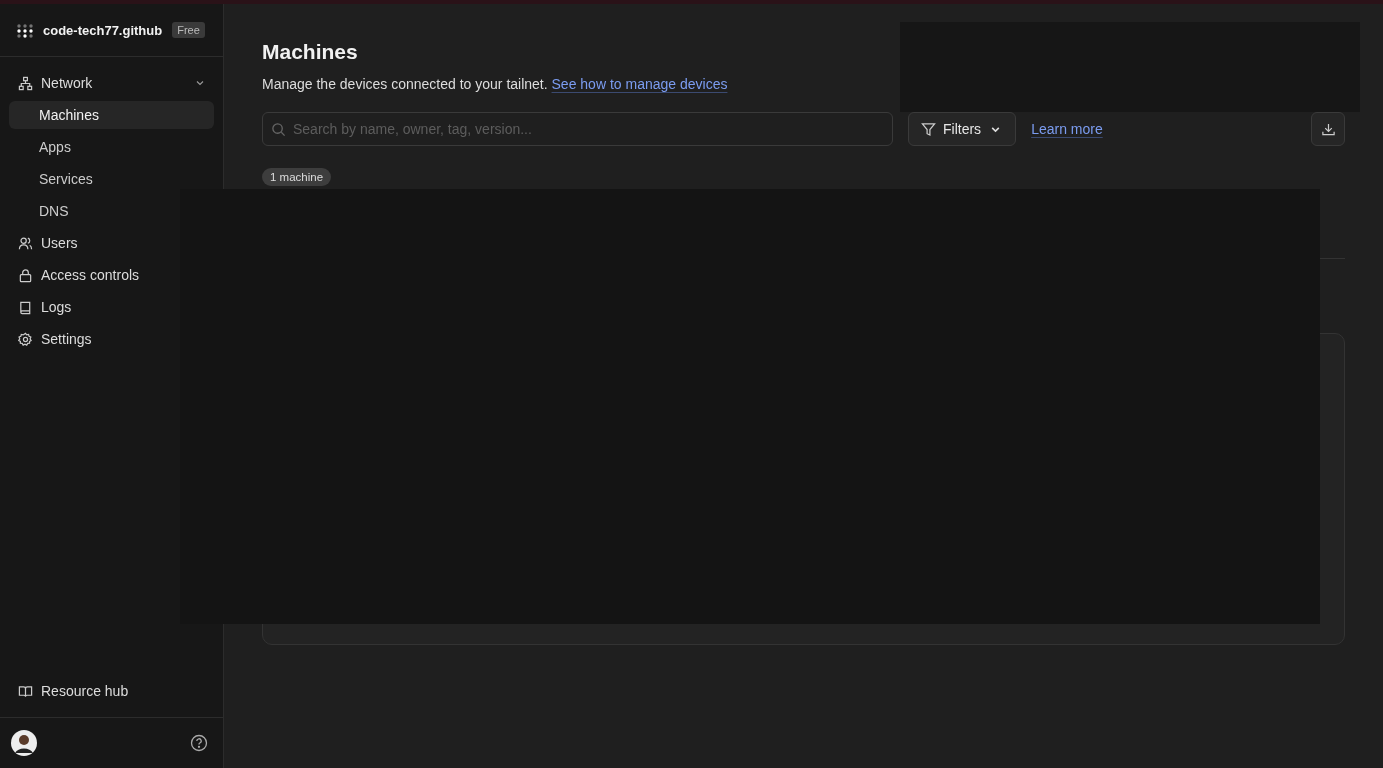 The image size is (1383, 768). Describe the element at coordinates (111, 339) in the screenshot. I see `nav-item: Settings` at that location.